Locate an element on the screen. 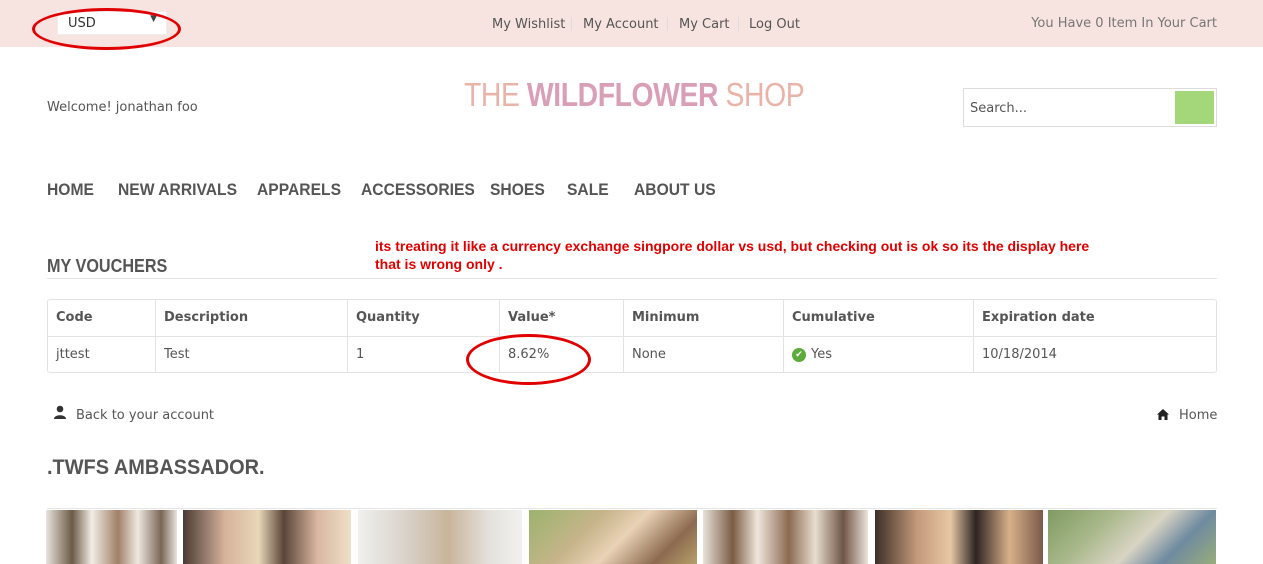  logo-part-shop: SHOP is located at coordinates (761, 94).